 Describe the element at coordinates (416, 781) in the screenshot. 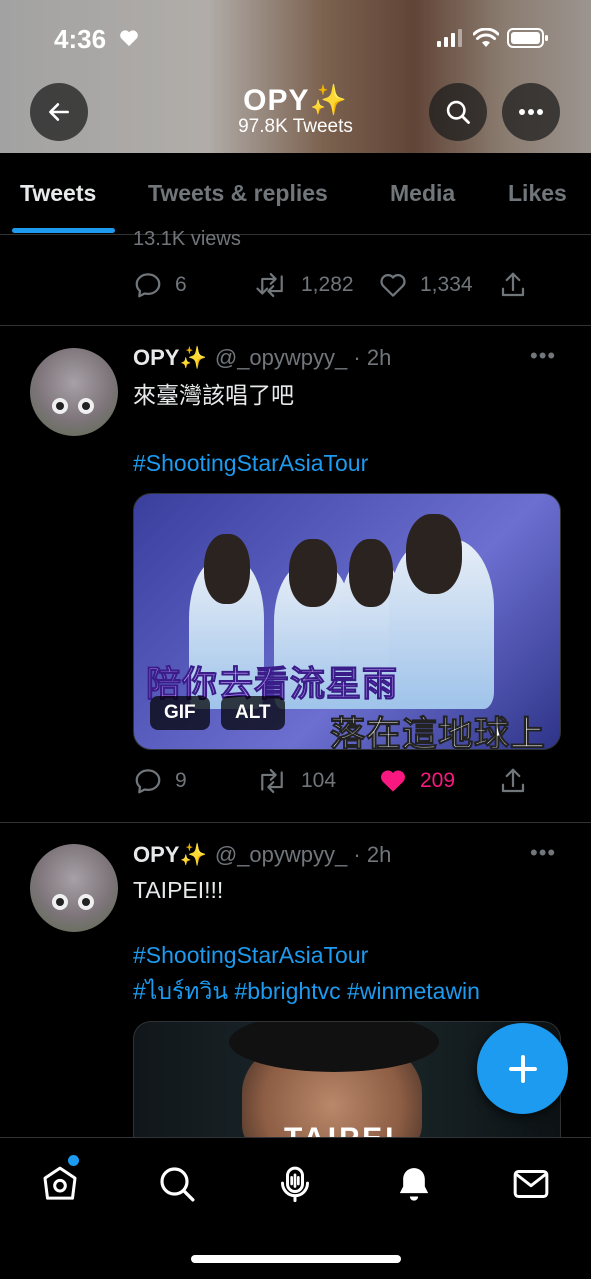

I see `like-button: 209` at that location.